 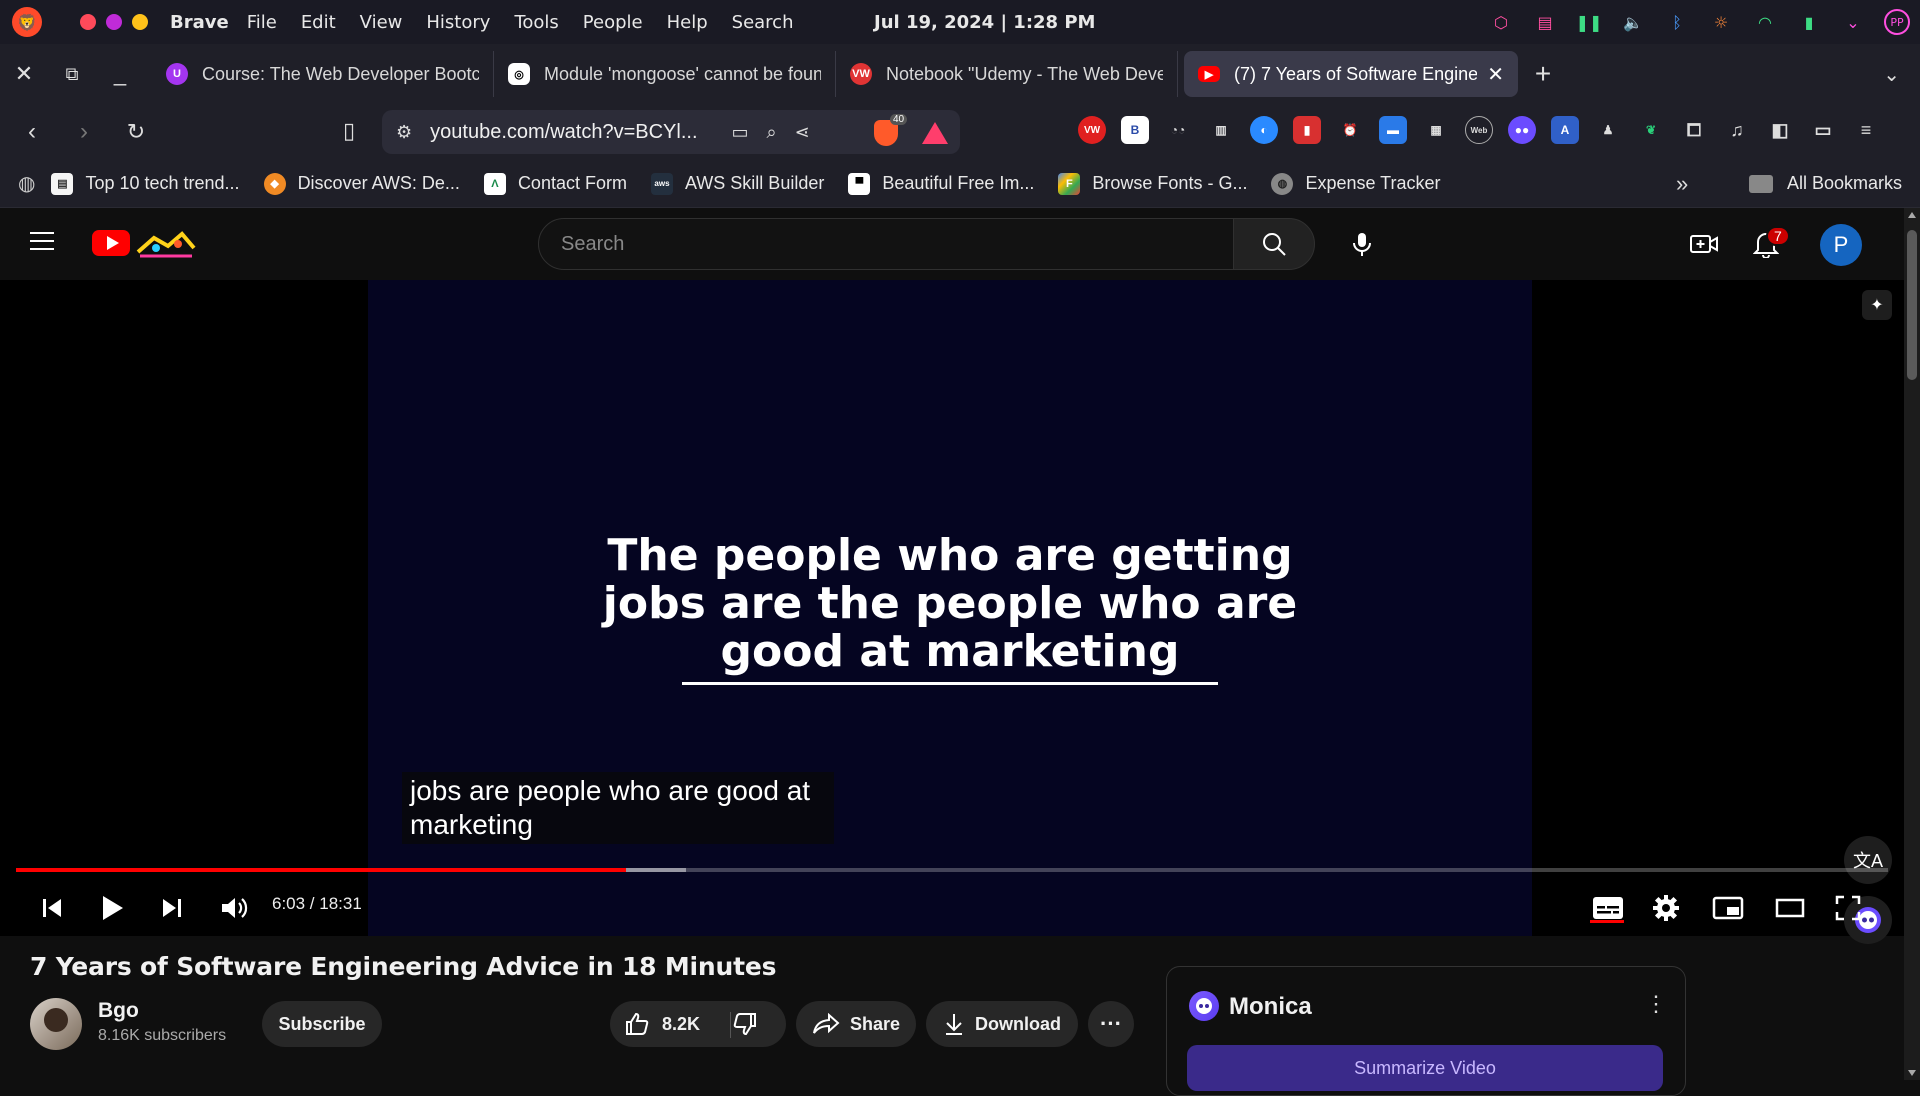 I want to click on summarize-video-button: Summarize Video, so click(x=1425, y=1068).